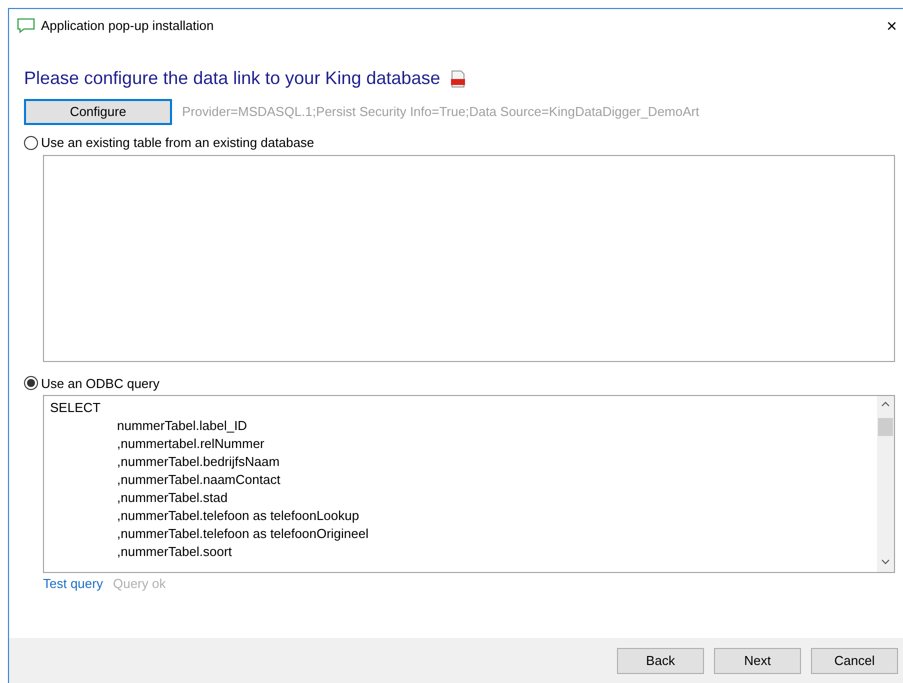 The image size is (903, 683). I want to click on sql-line: ,nummerTabel.bedrijfsNaam, so click(198, 462).